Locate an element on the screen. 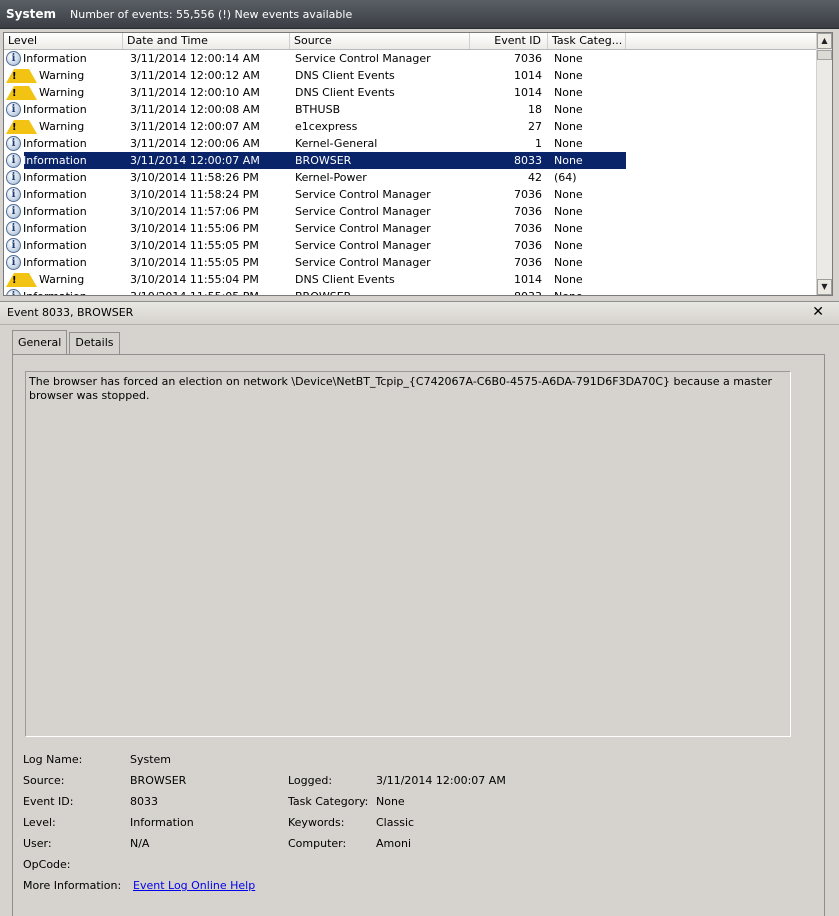  computer-value: Amoni is located at coordinates (393, 843).